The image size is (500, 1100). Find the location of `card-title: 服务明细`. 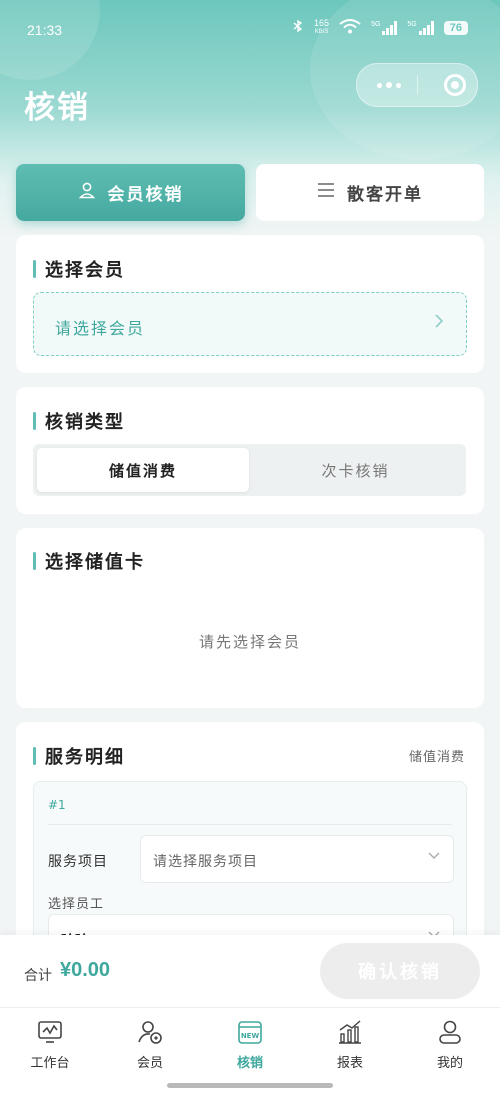

card-title: 服务明细 is located at coordinates (79, 756).